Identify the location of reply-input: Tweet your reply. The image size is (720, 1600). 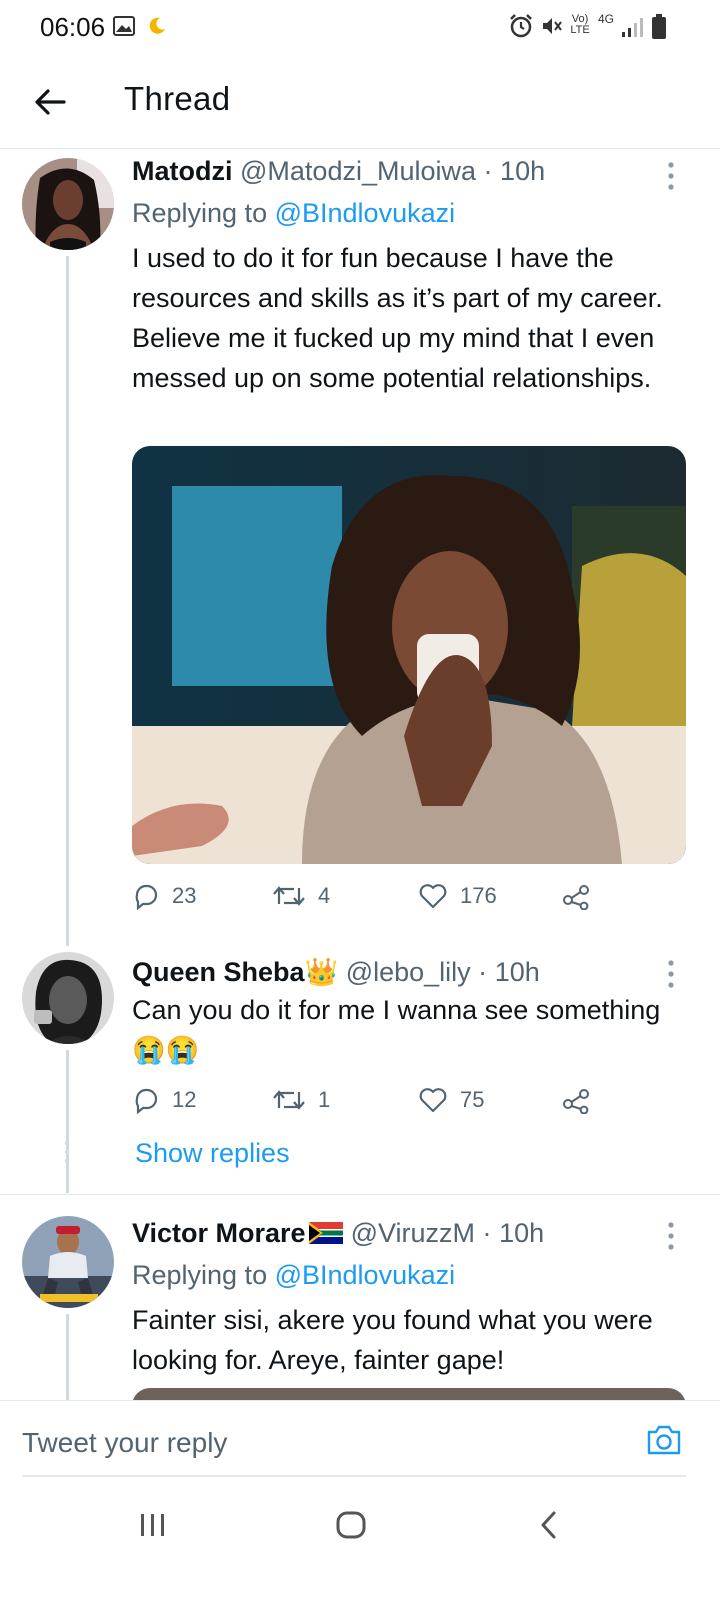
(124, 1443).